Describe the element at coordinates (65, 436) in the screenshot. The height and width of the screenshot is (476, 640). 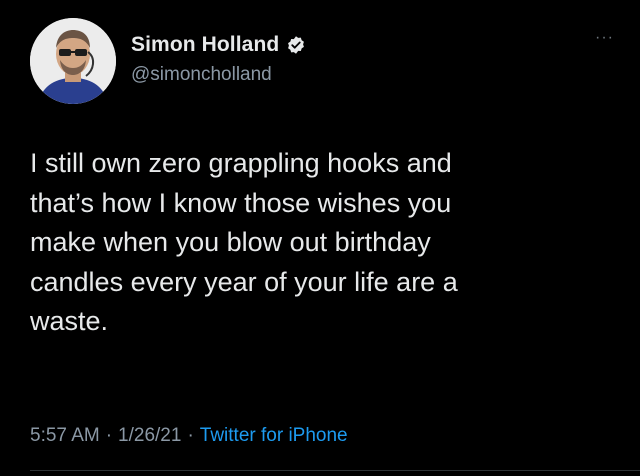
I see `tweet-time: 5:57 AM` at that location.